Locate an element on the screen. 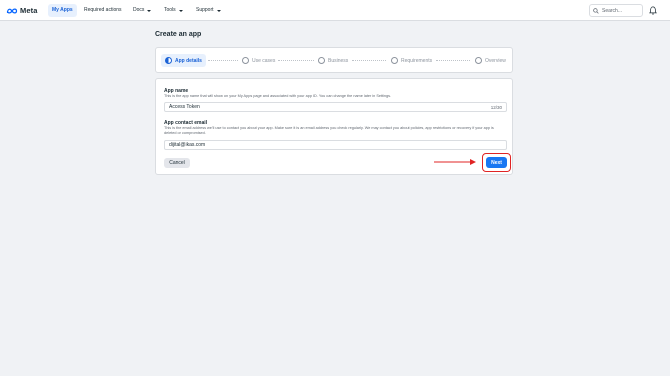  step-overview: Overview is located at coordinates (490, 60).